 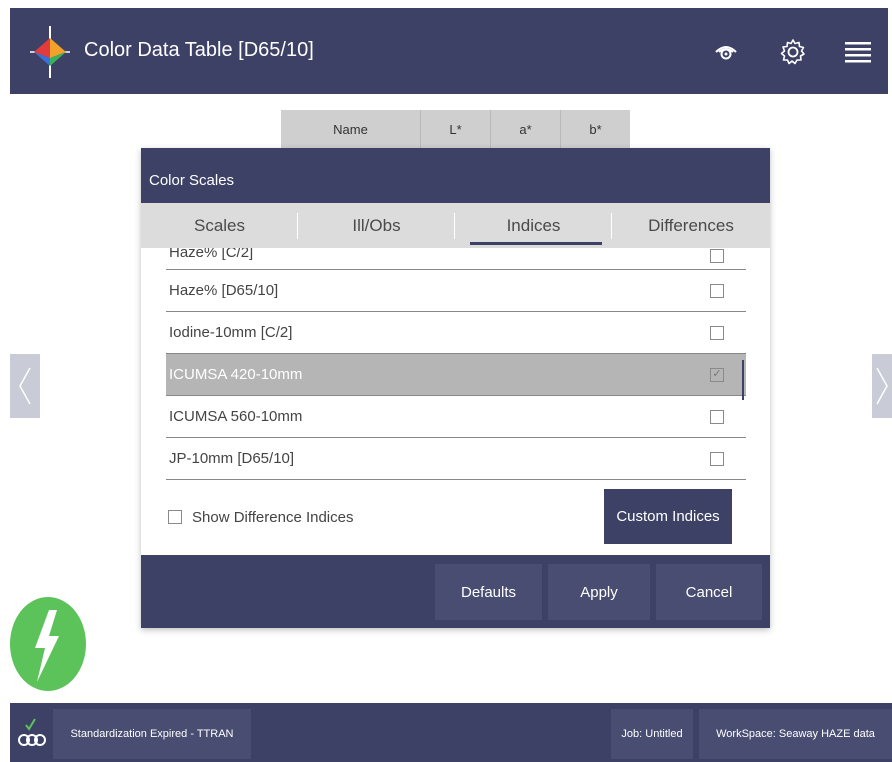 I want to click on tab-differences: Differences, so click(x=691, y=225).